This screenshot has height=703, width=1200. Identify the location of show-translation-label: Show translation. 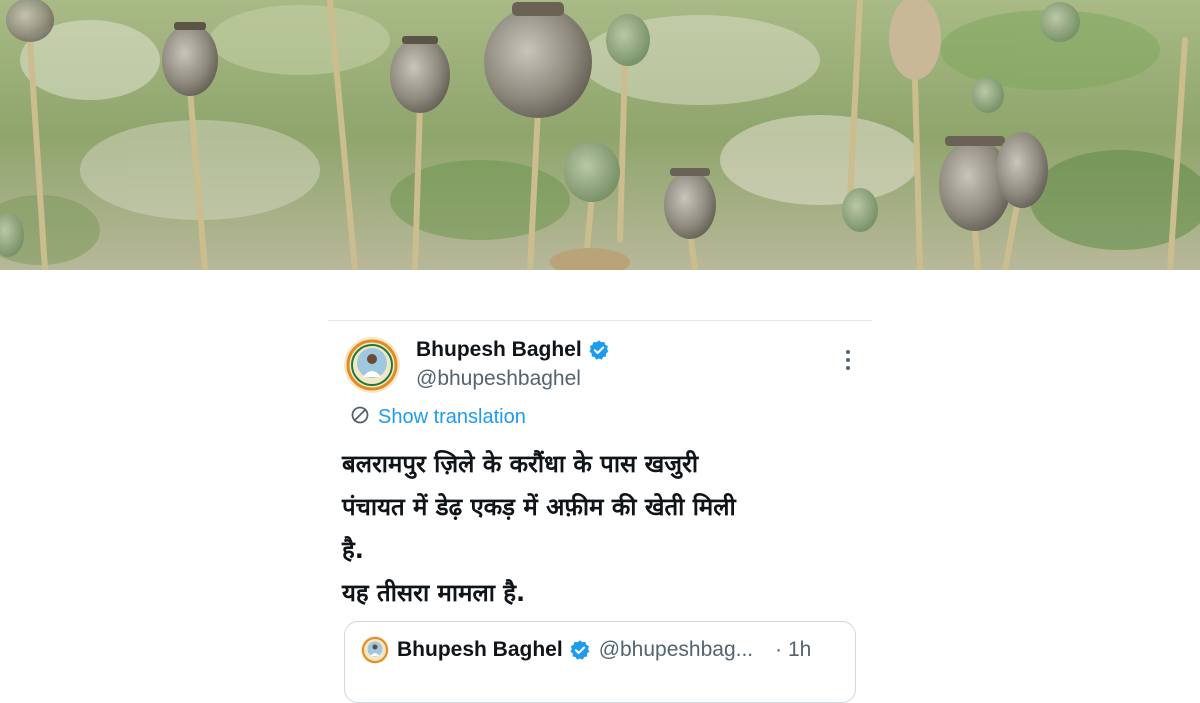
(452, 417).